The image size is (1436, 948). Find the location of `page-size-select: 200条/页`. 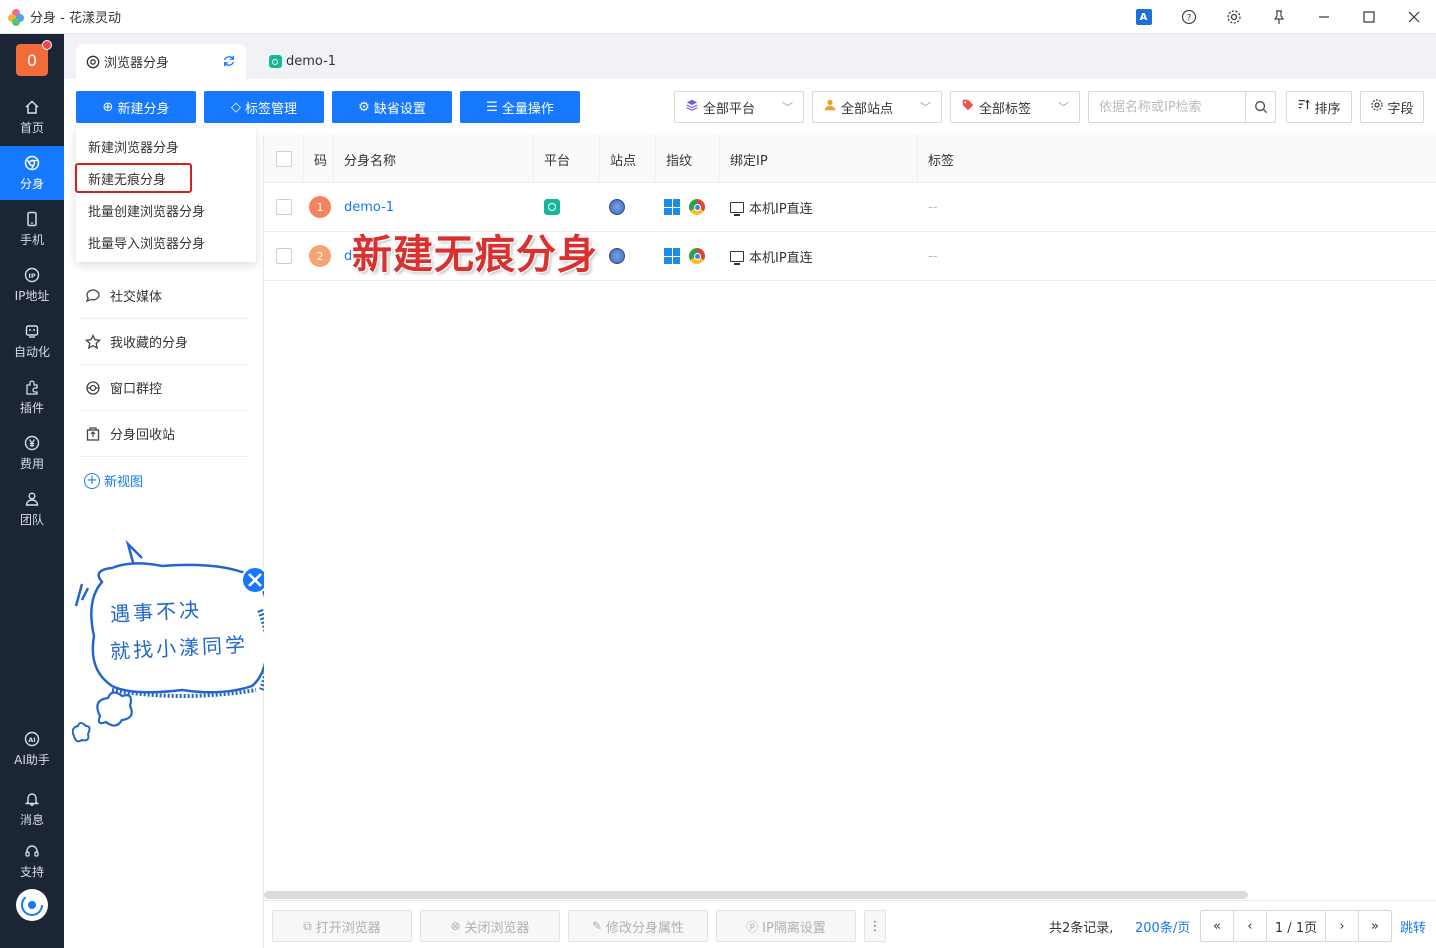

page-size-select: 200条/页 is located at coordinates (1162, 926).